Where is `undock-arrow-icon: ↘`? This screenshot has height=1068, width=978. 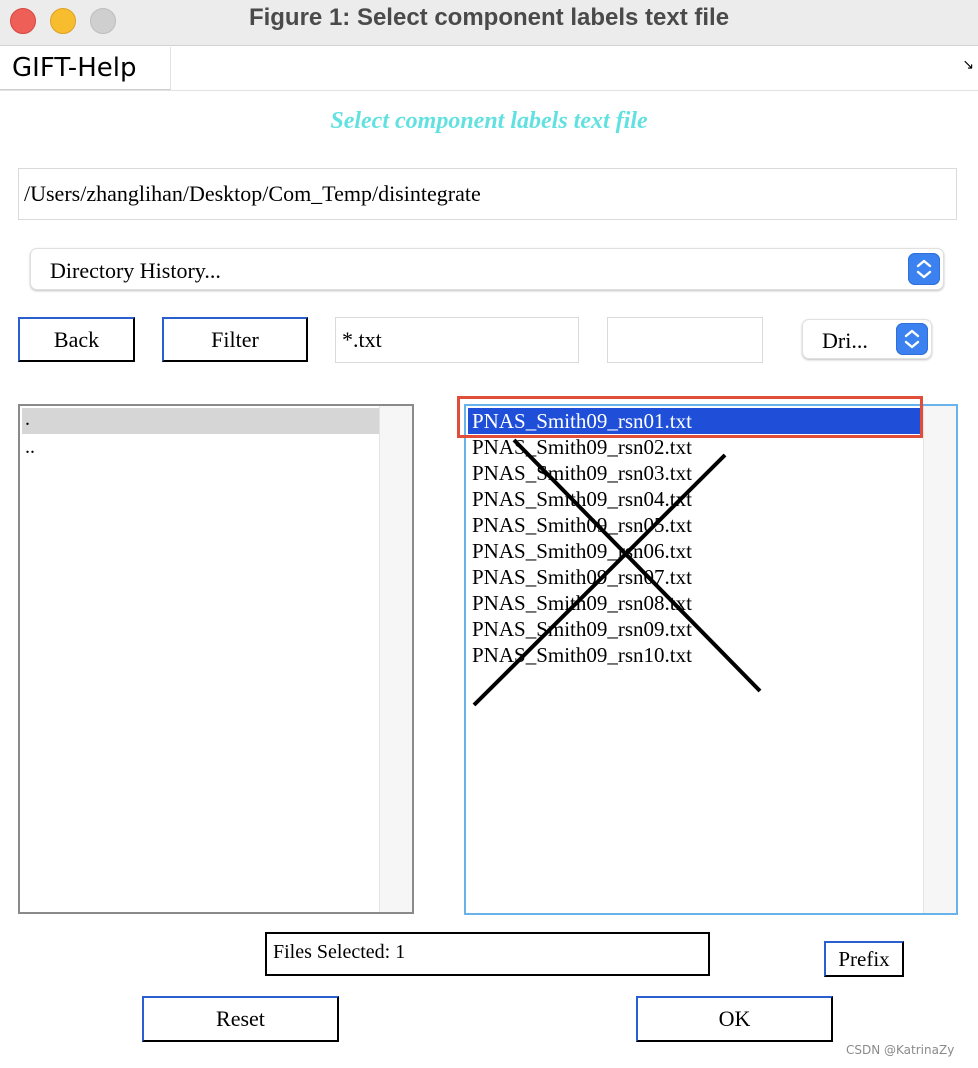 undock-arrow-icon: ↘ is located at coordinates (968, 65).